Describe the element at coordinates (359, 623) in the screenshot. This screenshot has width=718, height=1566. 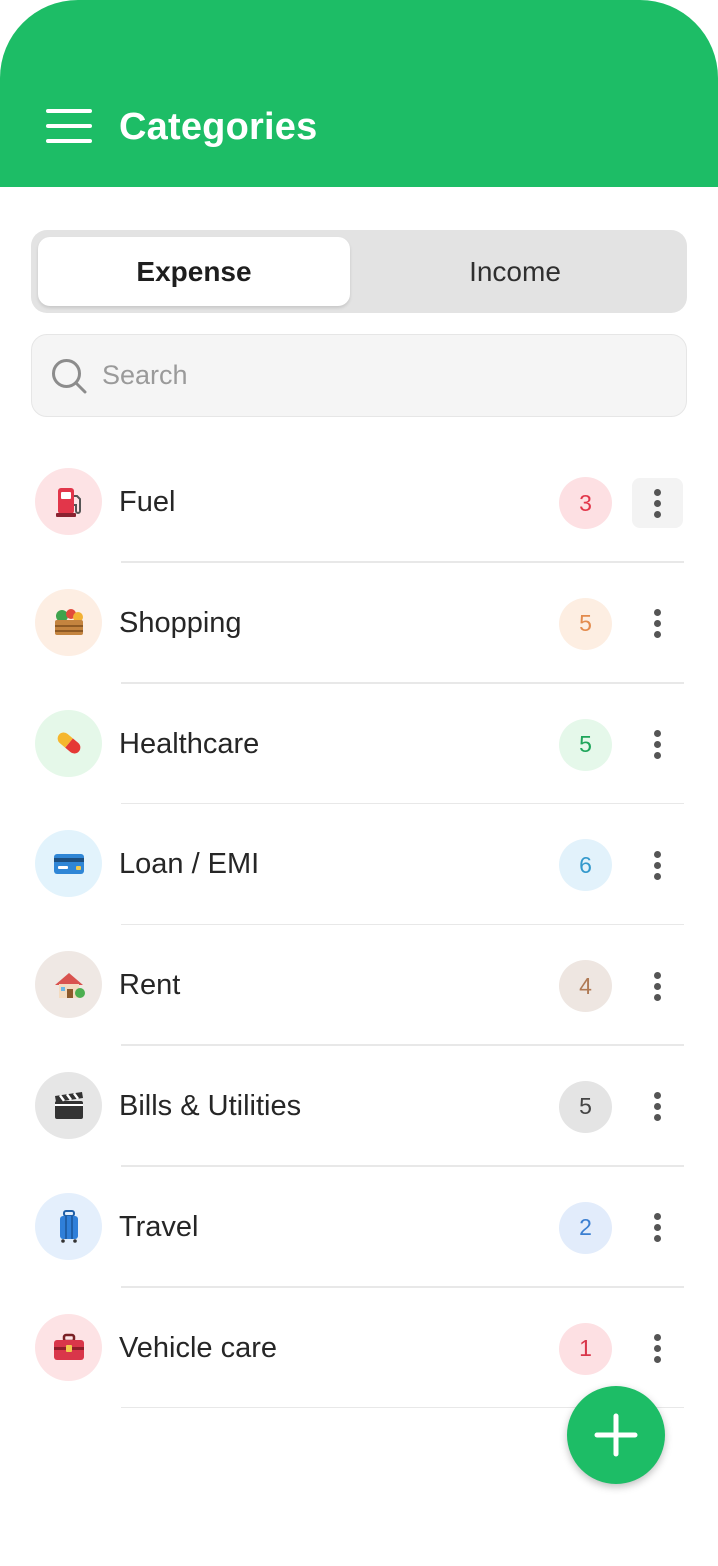
I see `category-row-shopping: Shopping 5` at that location.